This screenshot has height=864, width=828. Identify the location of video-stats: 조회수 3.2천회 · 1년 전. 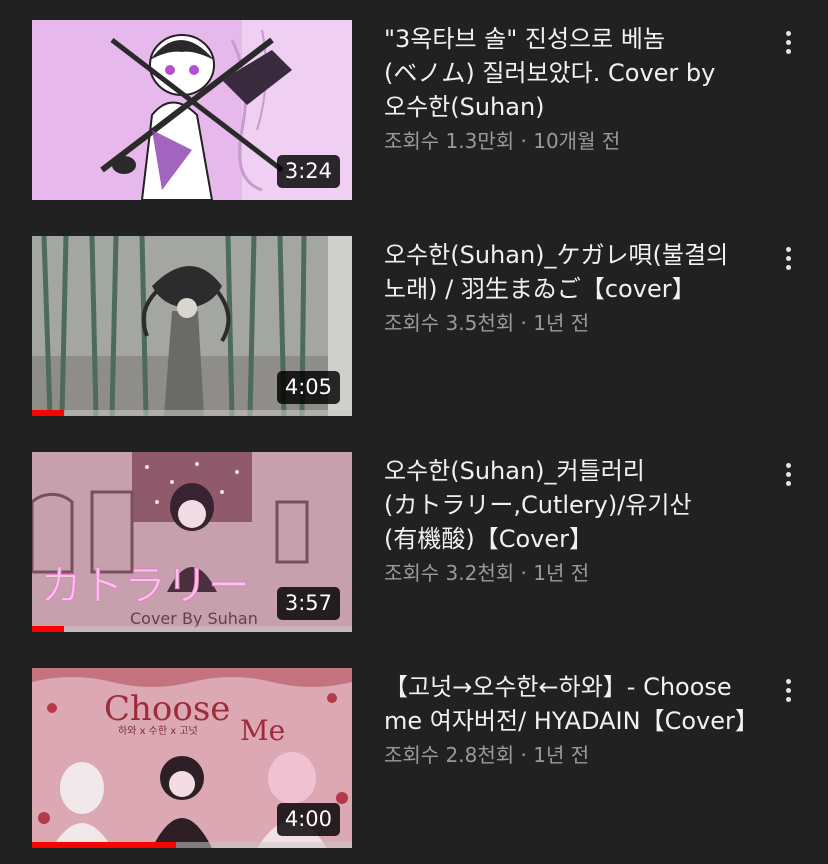
(487, 573).